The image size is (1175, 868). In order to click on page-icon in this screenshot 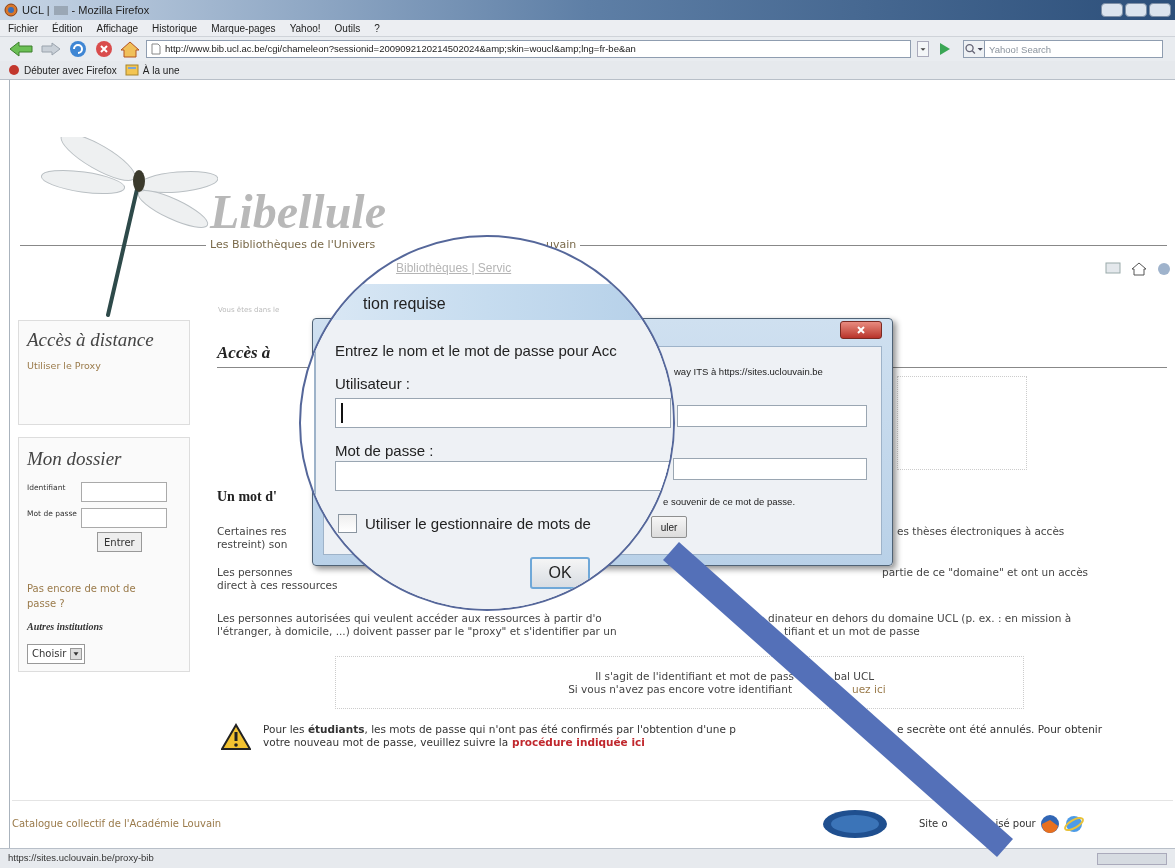, I will do `click(156, 49)`.